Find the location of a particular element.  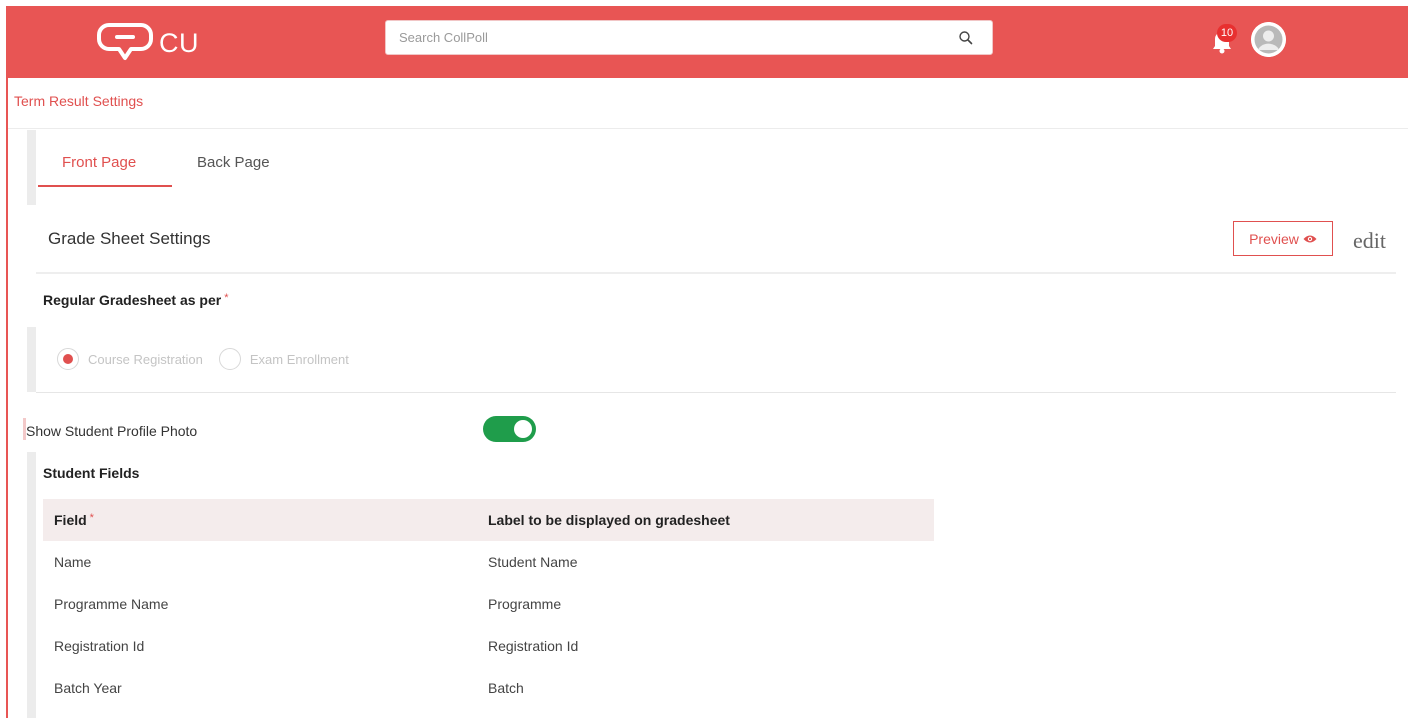

notification-count-badge: 10 is located at coordinates (1227, 33).